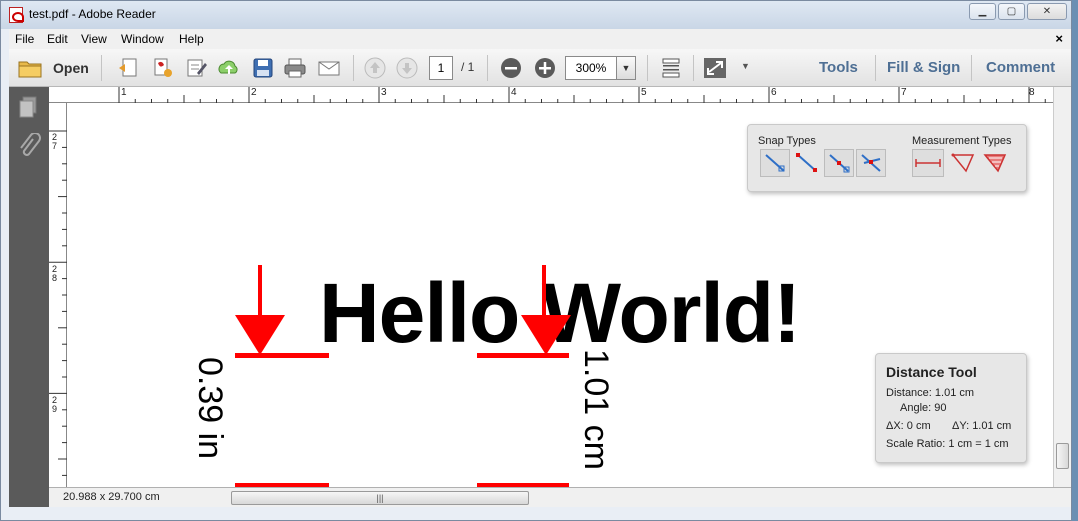  What do you see at coordinates (928, 163) in the screenshot?
I see `distance-tool-icon` at bounding box center [928, 163].